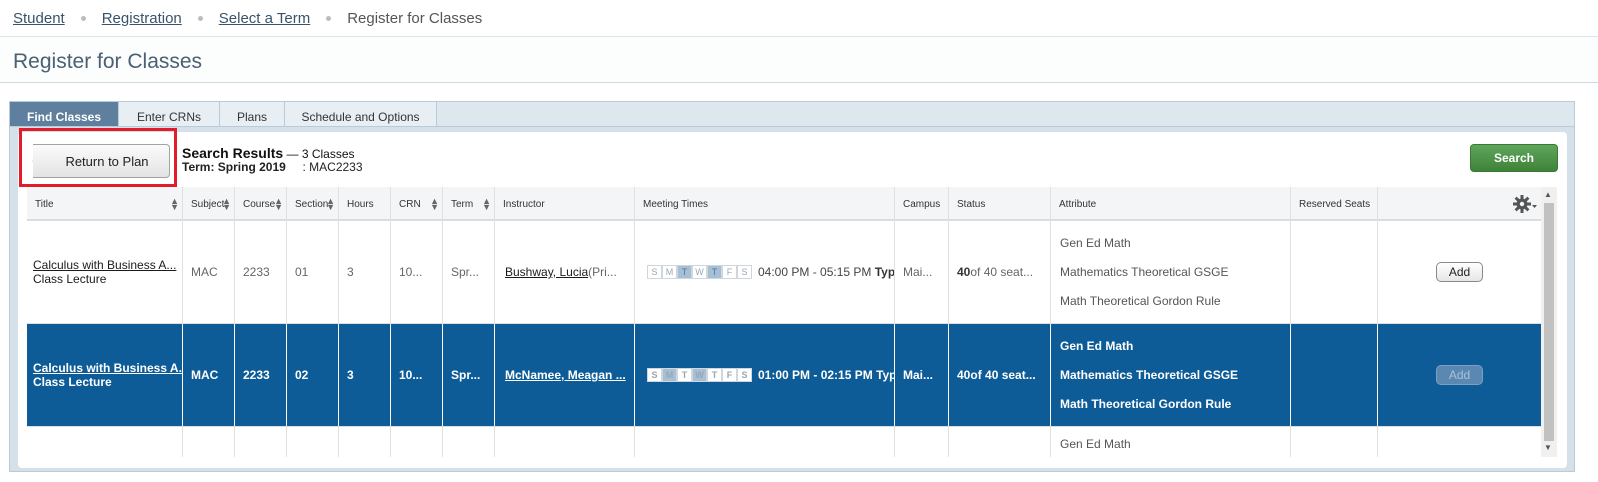 This screenshot has height=482, width=1598. I want to click on breadcrumb-student: Student, so click(39, 18).